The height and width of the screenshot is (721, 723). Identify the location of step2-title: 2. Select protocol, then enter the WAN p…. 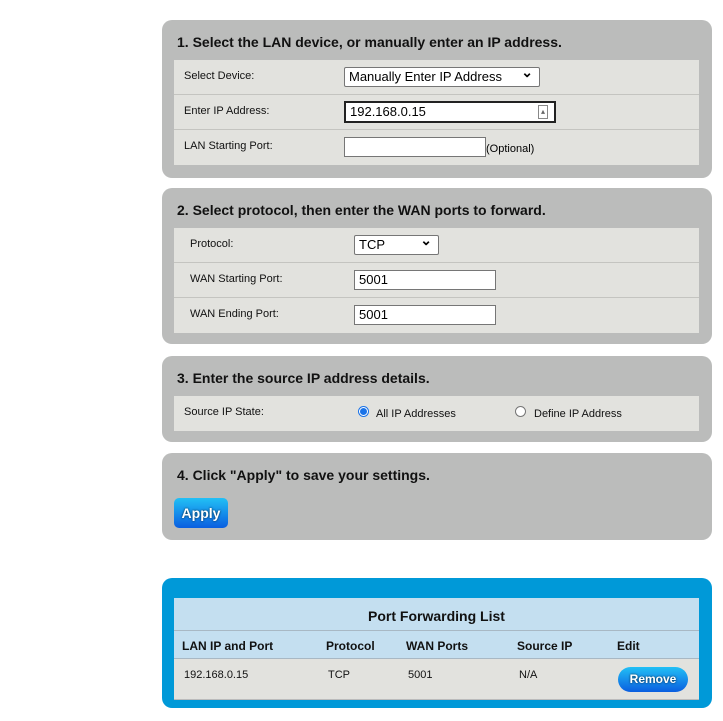
(361, 210).